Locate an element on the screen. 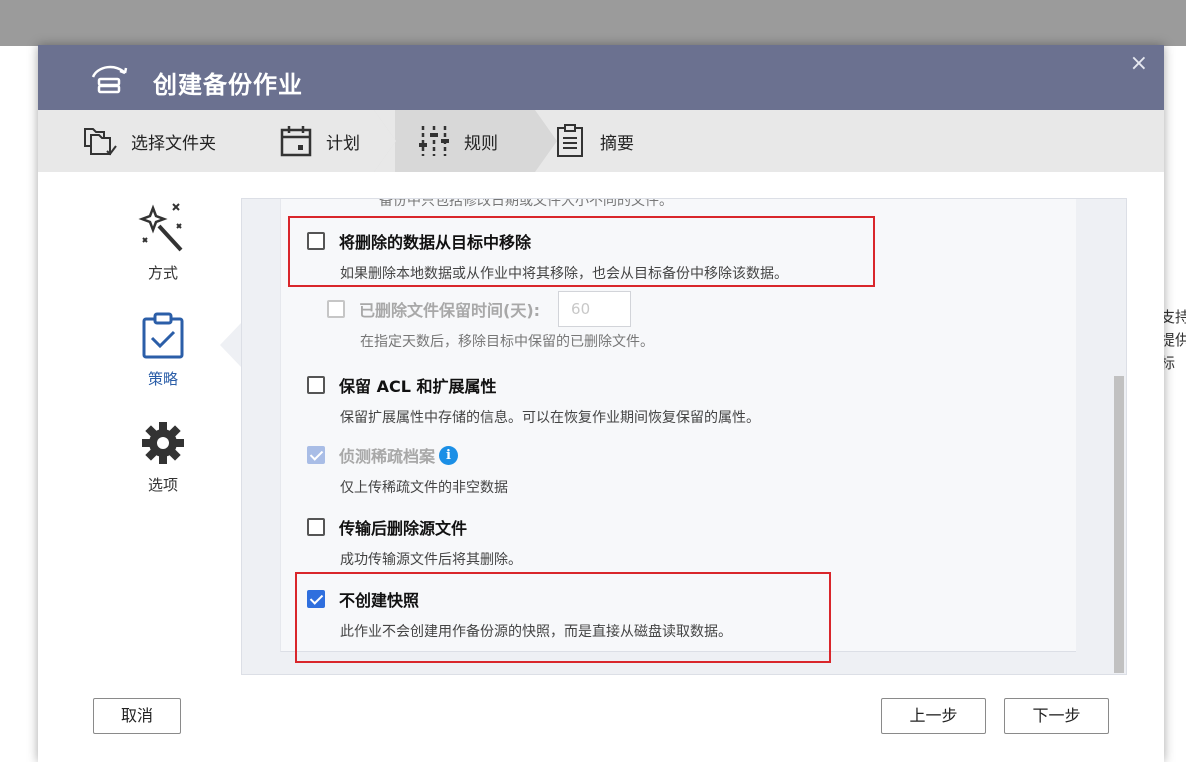  sliders-icon is located at coordinates (434, 141).